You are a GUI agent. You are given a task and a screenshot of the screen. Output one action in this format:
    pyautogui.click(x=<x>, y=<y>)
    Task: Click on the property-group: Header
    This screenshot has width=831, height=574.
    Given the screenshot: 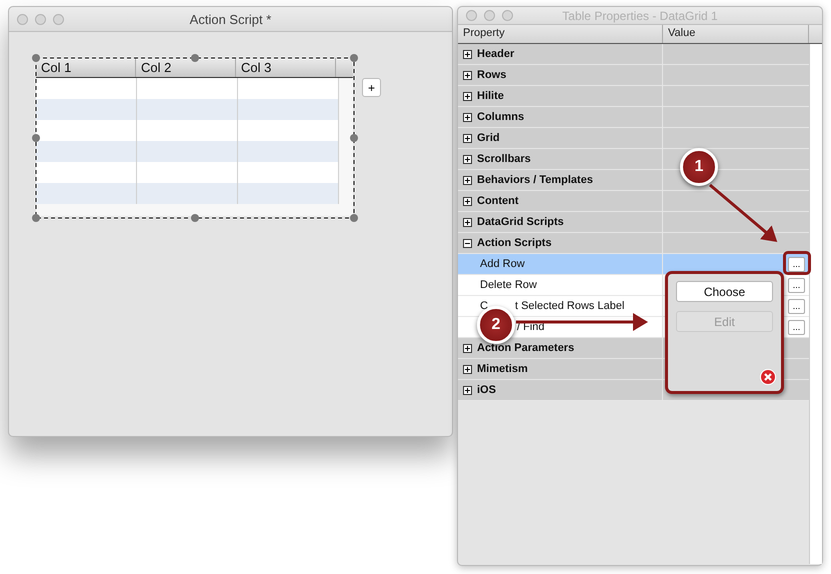 What is the action you would take?
    pyautogui.click(x=495, y=54)
    